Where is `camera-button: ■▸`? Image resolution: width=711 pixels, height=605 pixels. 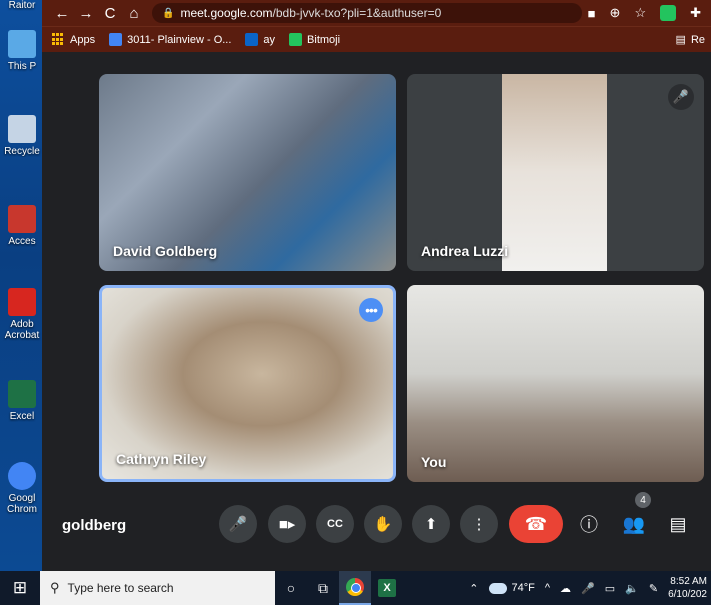 camera-button: ■▸ is located at coordinates (287, 524).